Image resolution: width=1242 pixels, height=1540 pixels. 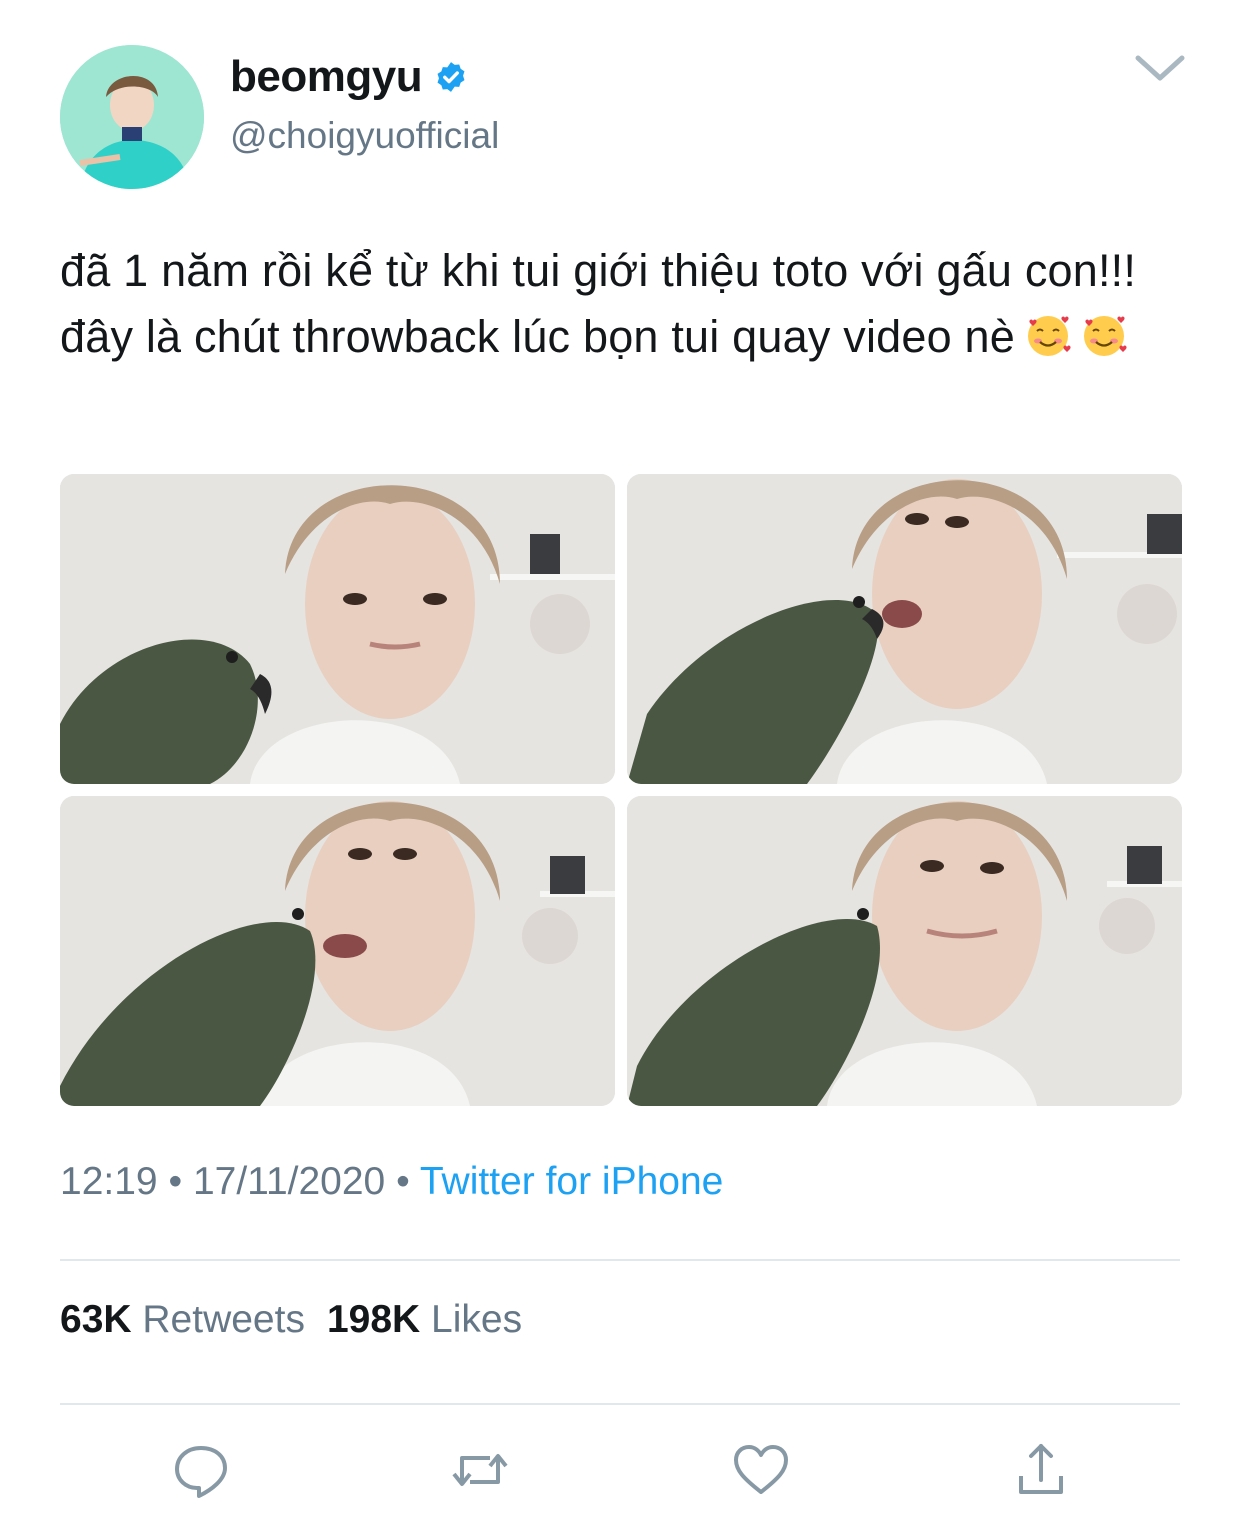 I want to click on tweet-time: 12:19, so click(x=109, y=1181).